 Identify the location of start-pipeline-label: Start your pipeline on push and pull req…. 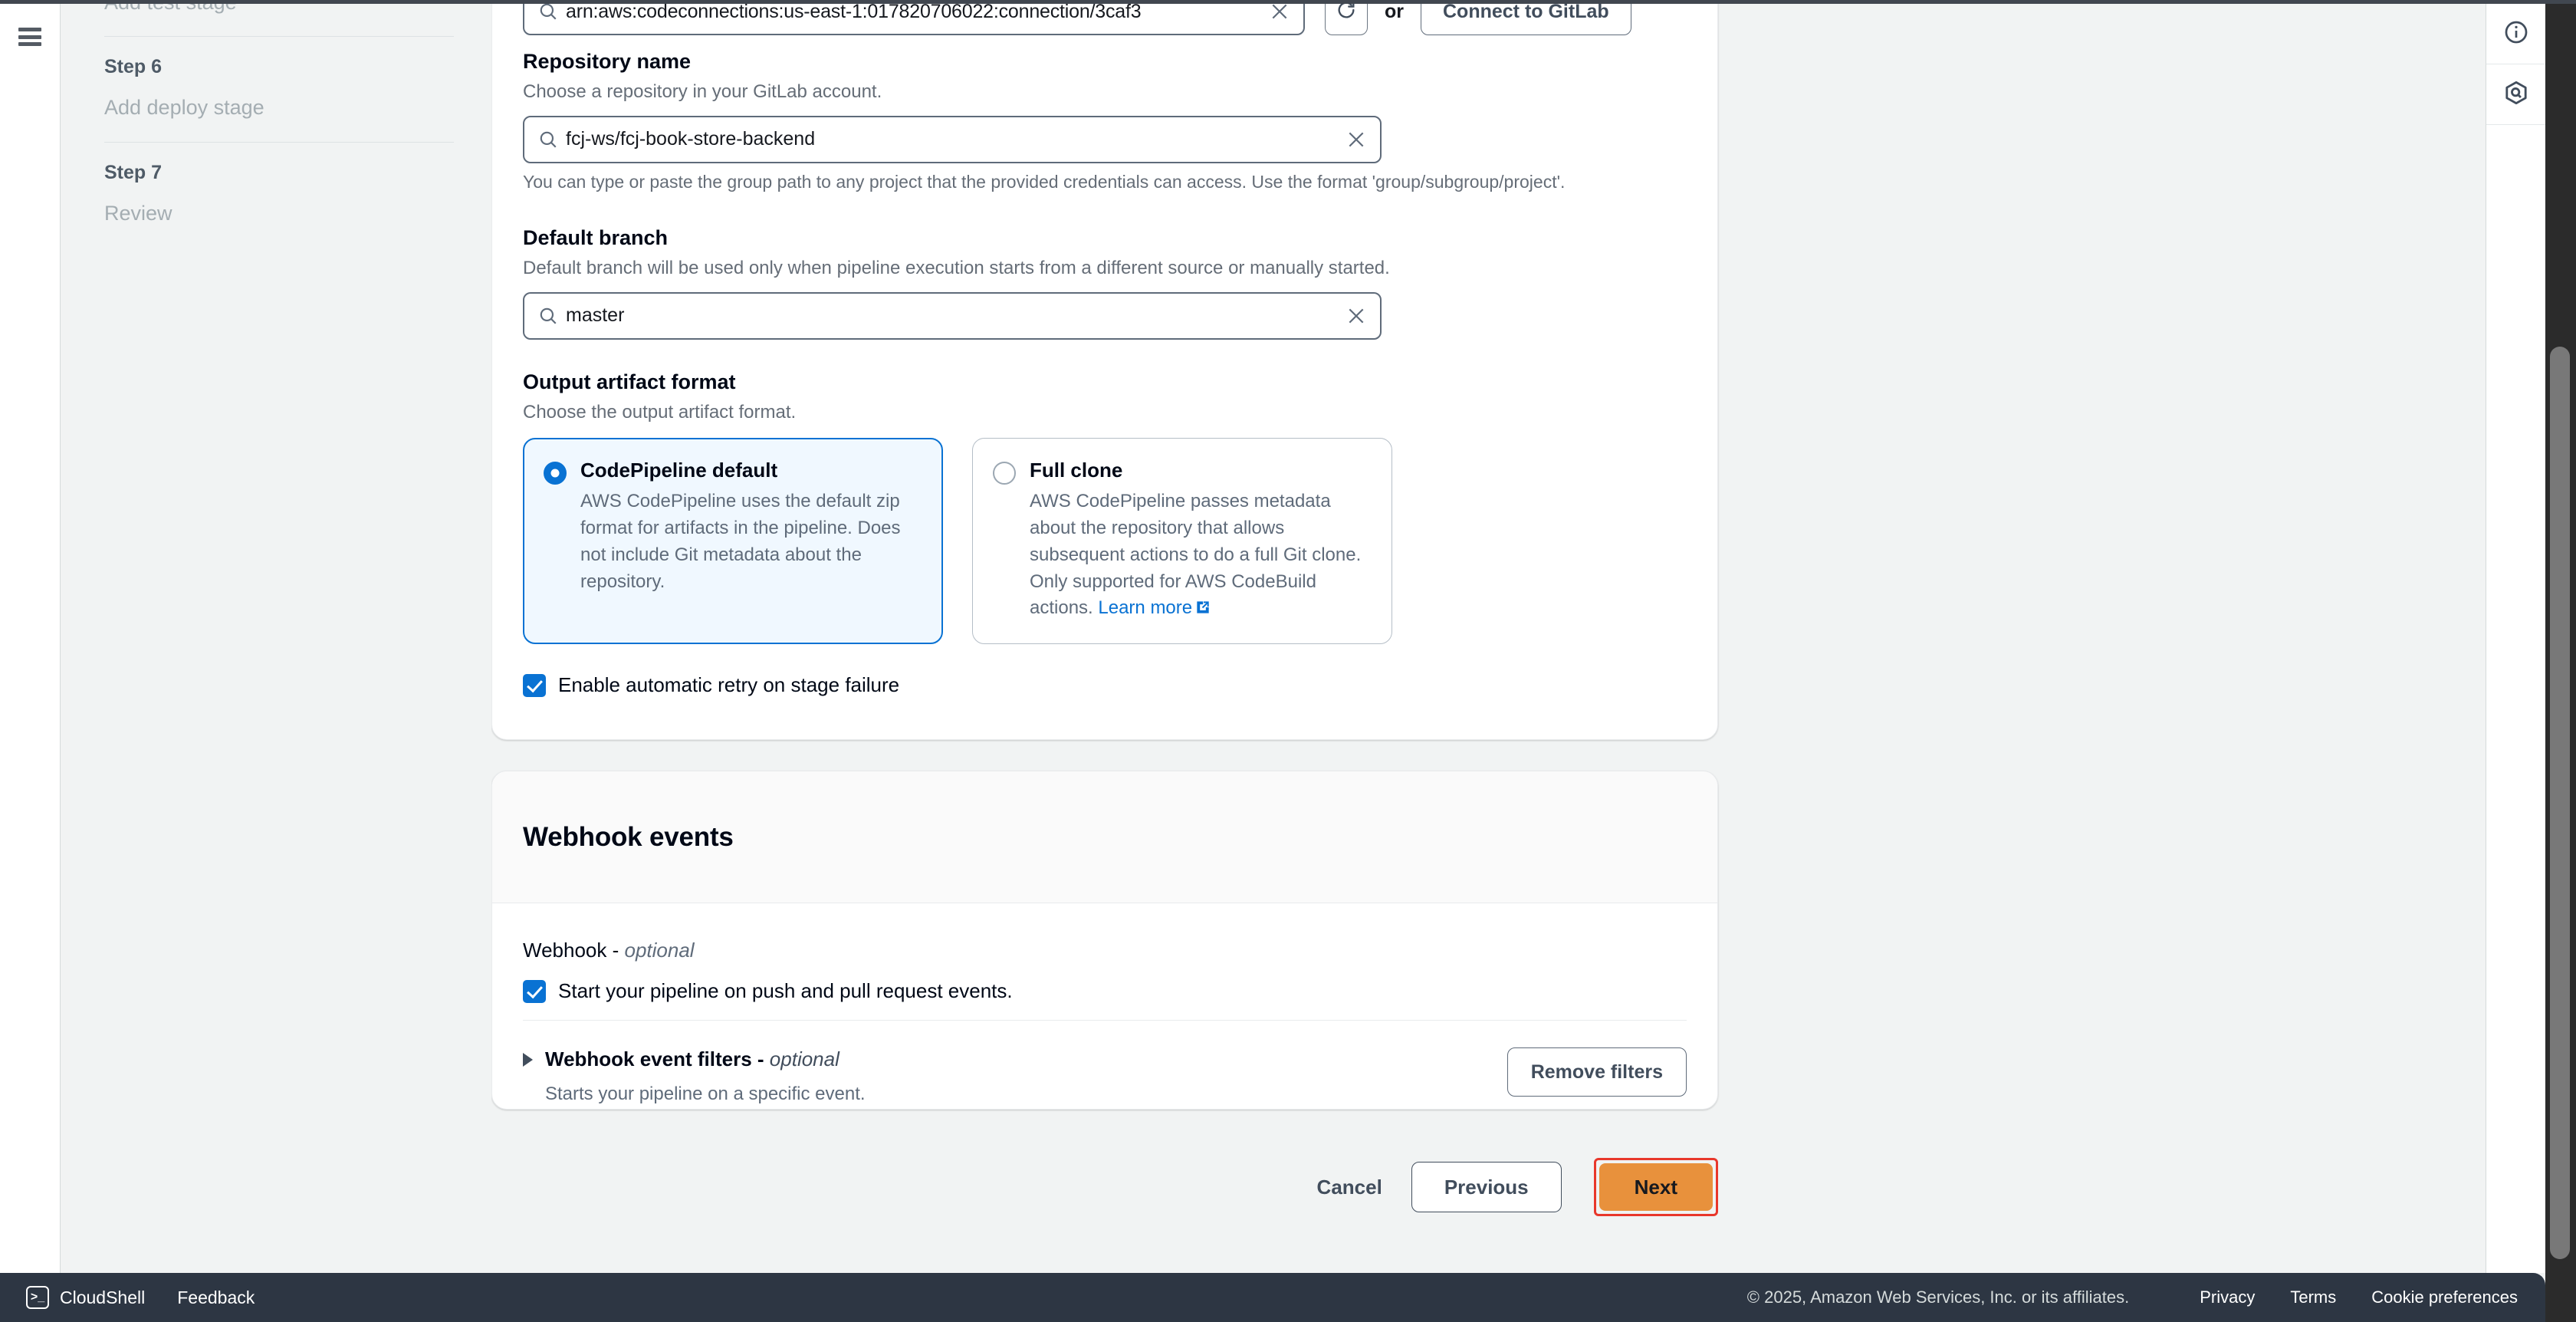
(785, 990).